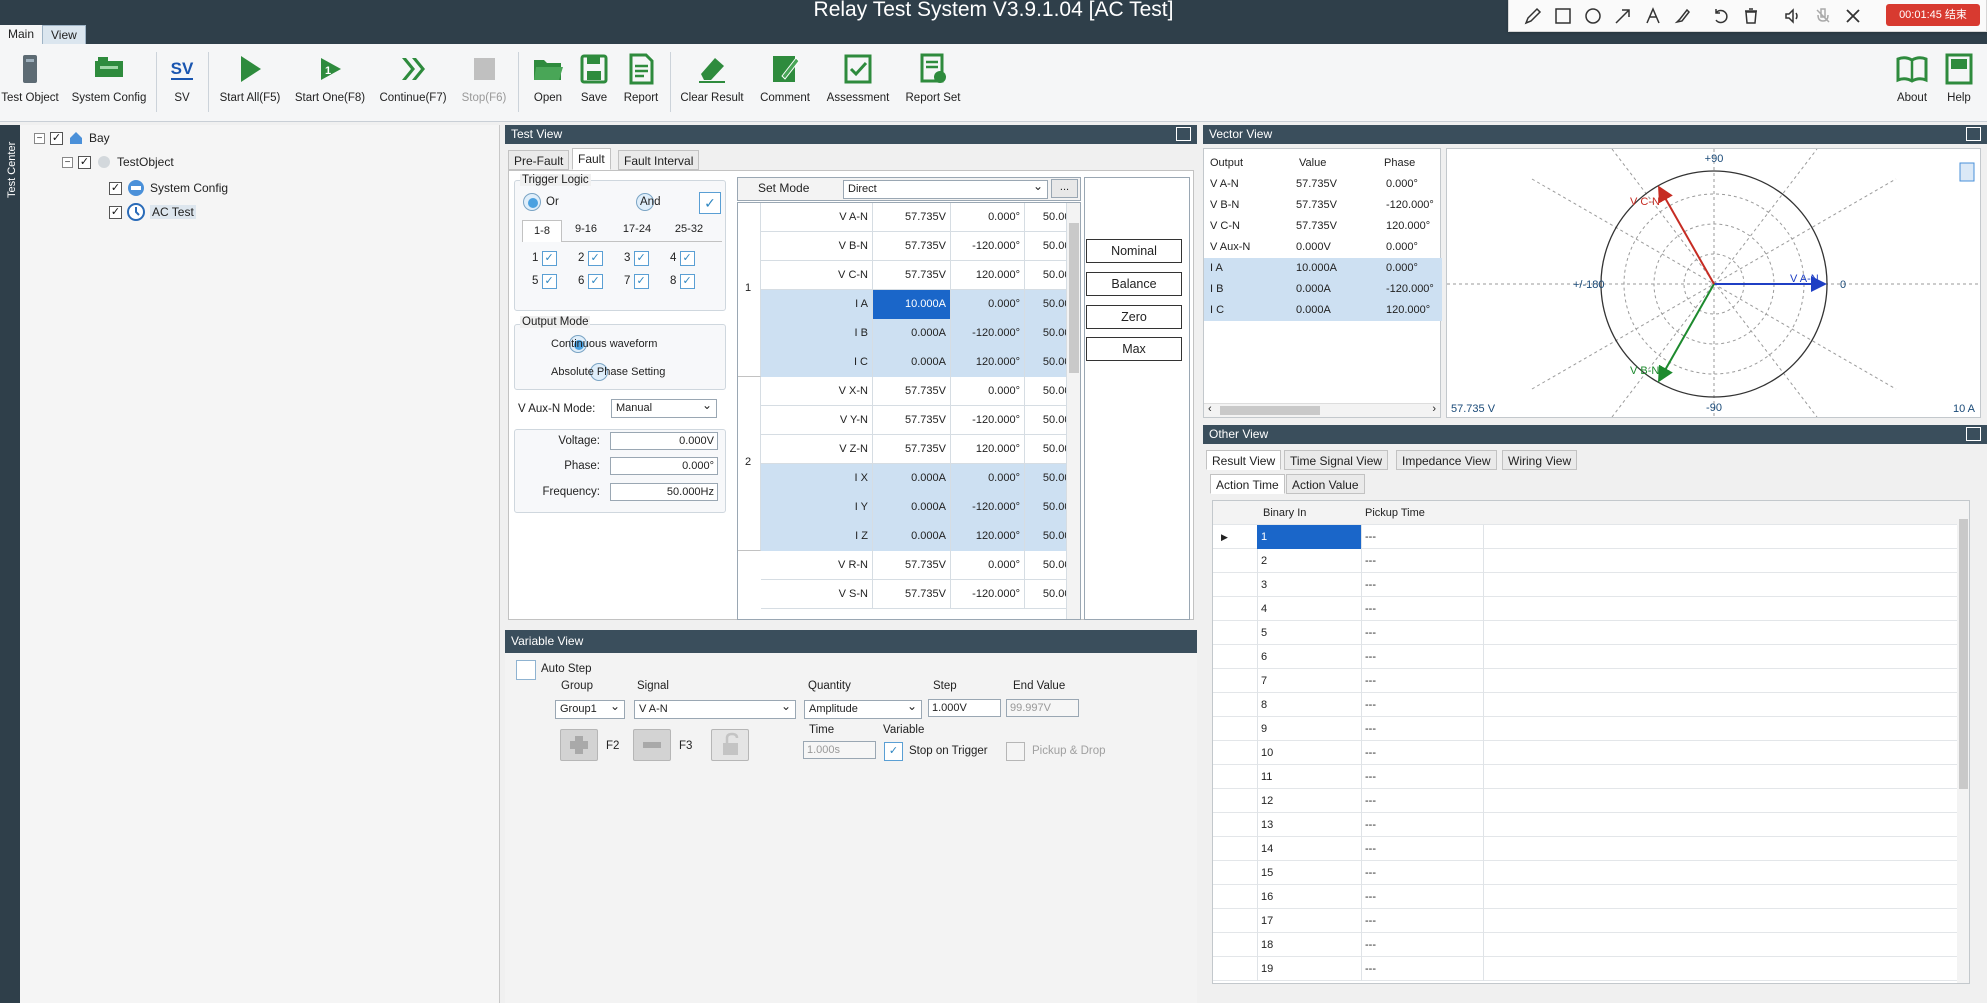 This screenshot has width=1987, height=1003. What do you see at coordinates (933, 78) in the screenshot?
I see `report-set-button: Report Set` at bounding box center [933, 78].